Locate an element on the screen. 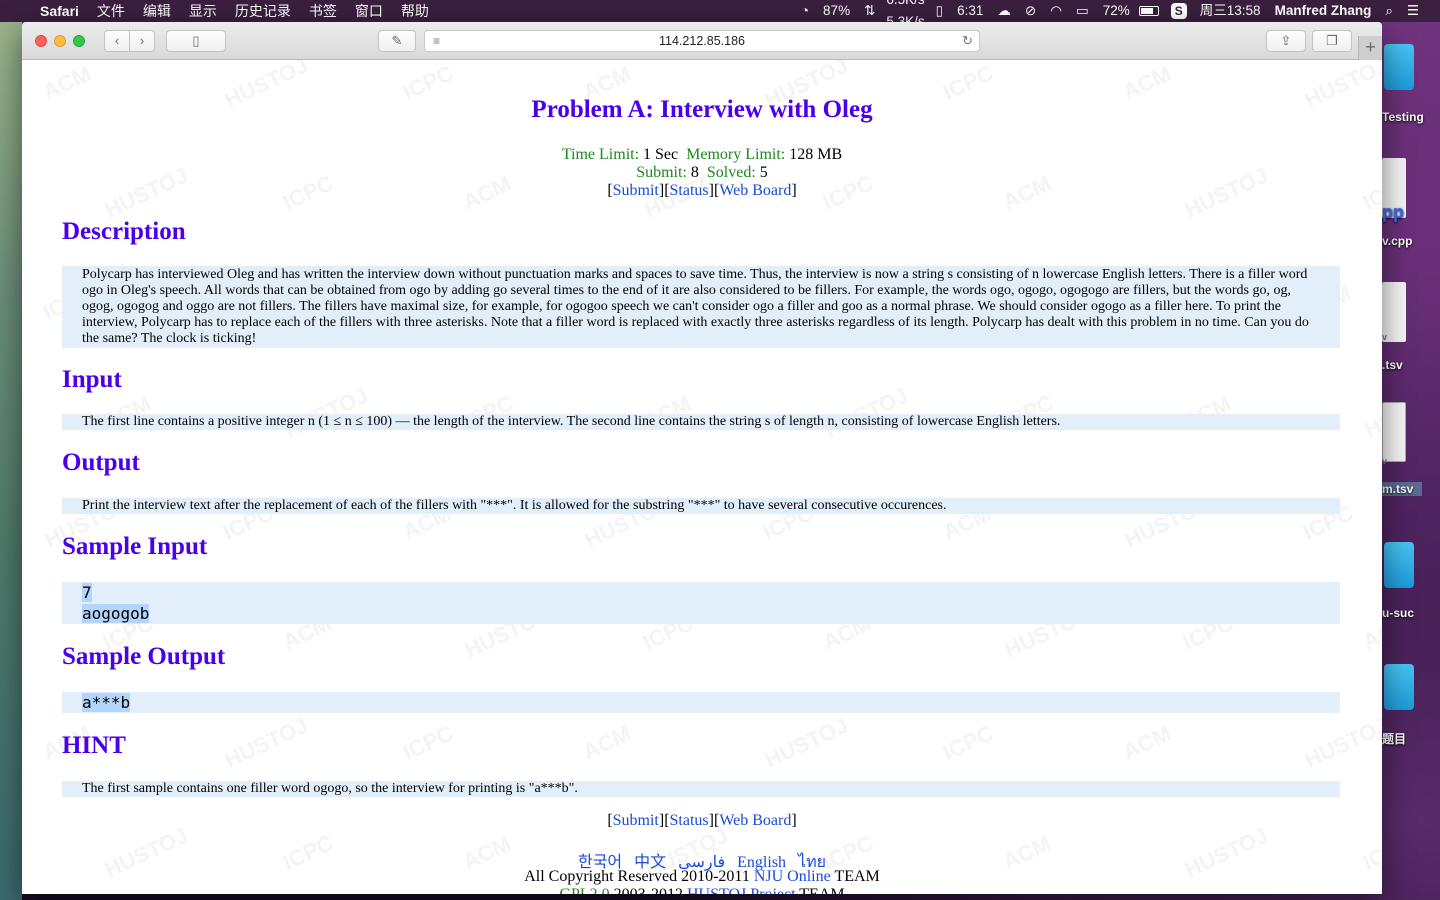 This screenshot has width=1440, height=900. desktop-item-testing: Testing is located at coordinates (1411, 117).